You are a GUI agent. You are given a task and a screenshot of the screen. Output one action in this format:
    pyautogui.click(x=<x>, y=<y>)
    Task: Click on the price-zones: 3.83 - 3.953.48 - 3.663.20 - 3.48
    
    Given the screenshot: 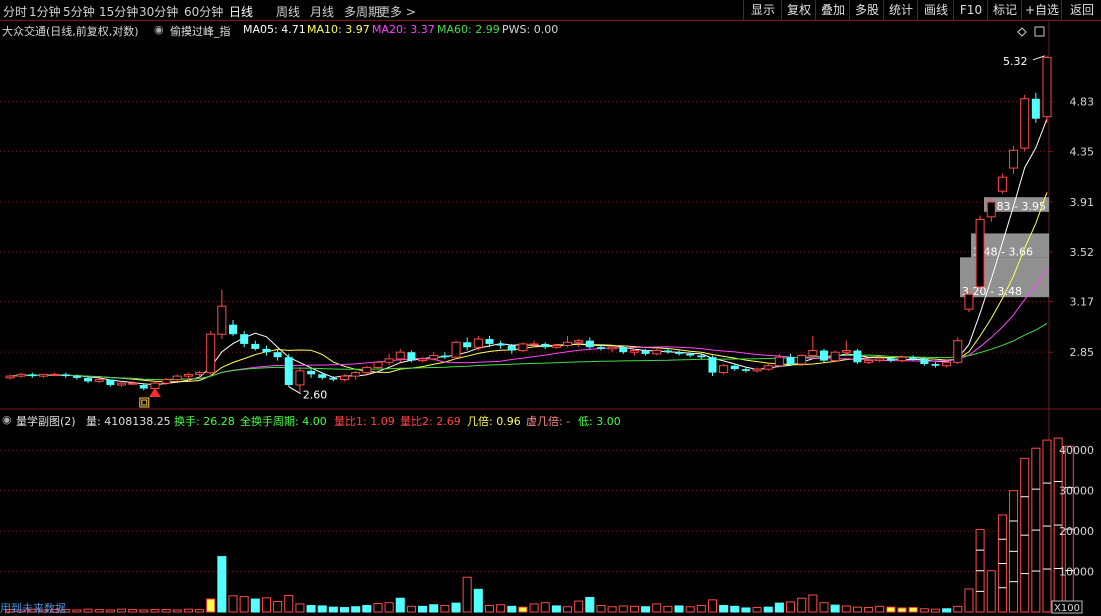 What is the action you would take?
    pyautogui.click(x=1004, y=247)
    